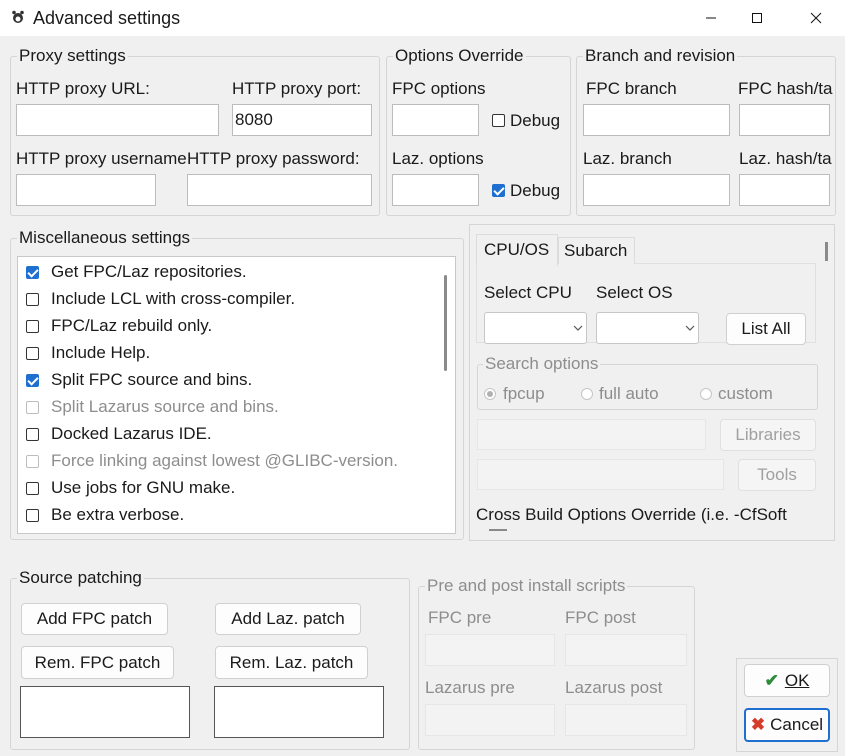 The image size is (845, 756). Describe the element at coordinates (149, 271) in the screenshot. I see `list-item-label: Get FPC/Laz repositories.` at that location.